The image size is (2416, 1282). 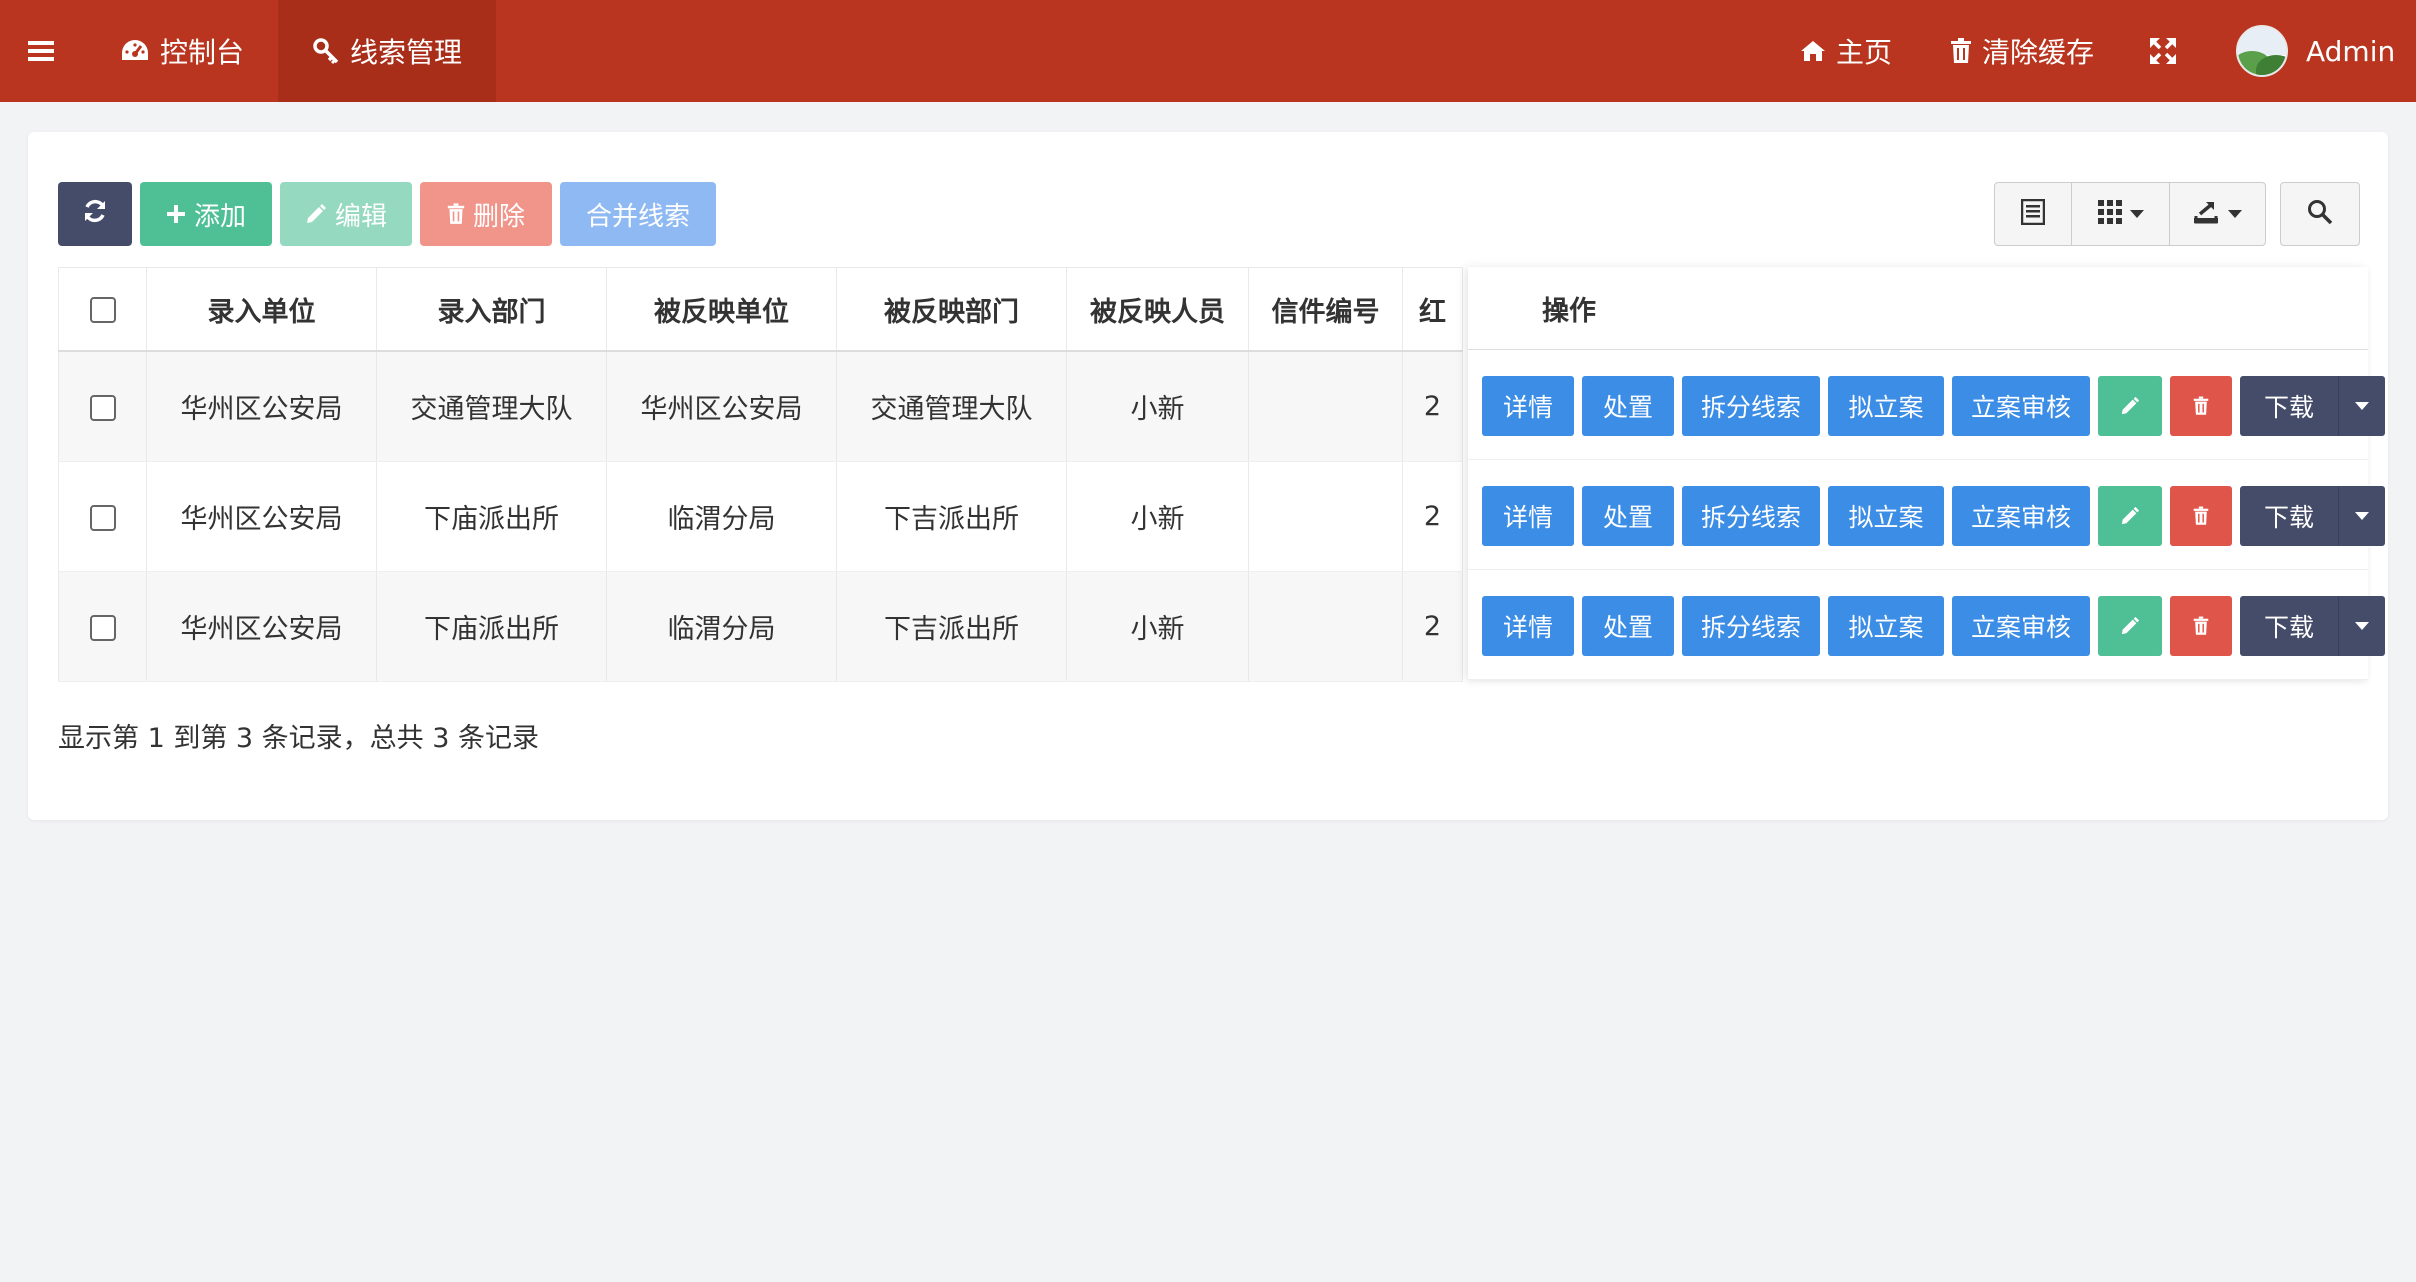 What do you see at coordinates (1157, 406) in the screenshot?
I see `table-cell: 小新` at bounding box center [1157, 406].